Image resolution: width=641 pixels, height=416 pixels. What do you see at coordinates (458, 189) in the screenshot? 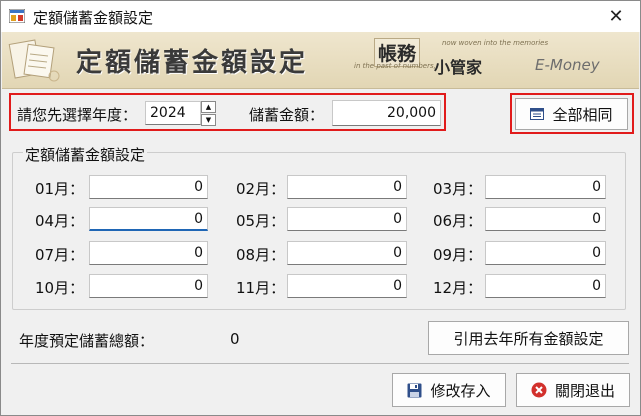
I see `month-label-03: 03月：` at bounding box center [458, 189].